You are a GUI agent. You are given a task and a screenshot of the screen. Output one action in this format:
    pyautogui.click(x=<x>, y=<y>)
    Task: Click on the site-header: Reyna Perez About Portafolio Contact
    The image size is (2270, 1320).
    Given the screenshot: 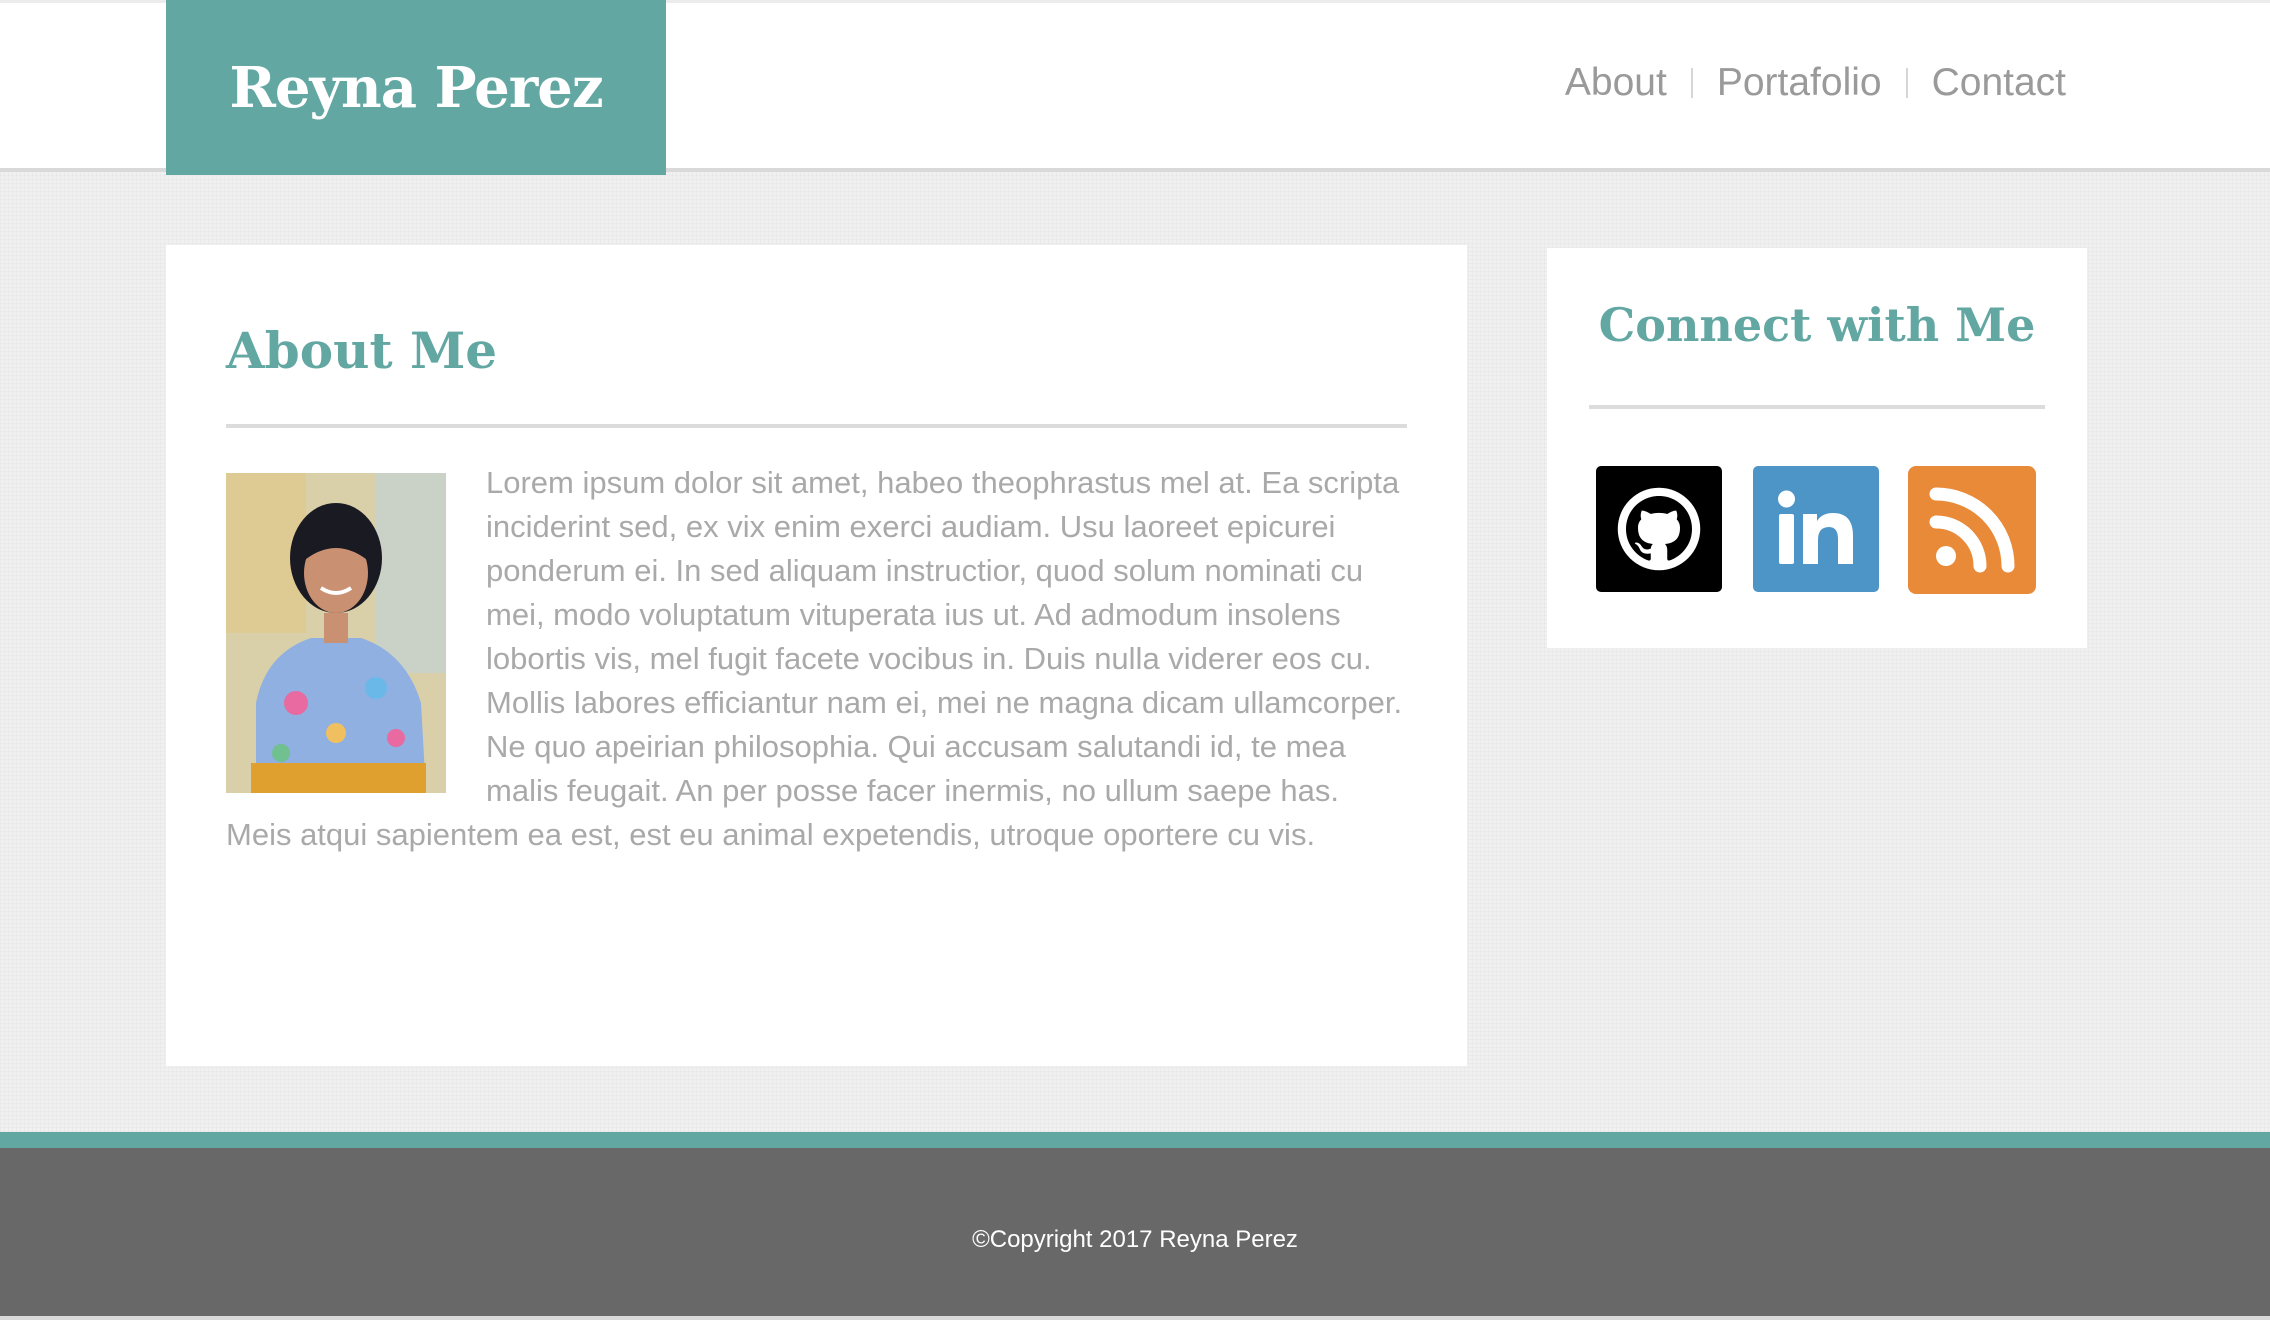 What is the action you would take?
    pyautogui.click(x=1135, y=87)
    